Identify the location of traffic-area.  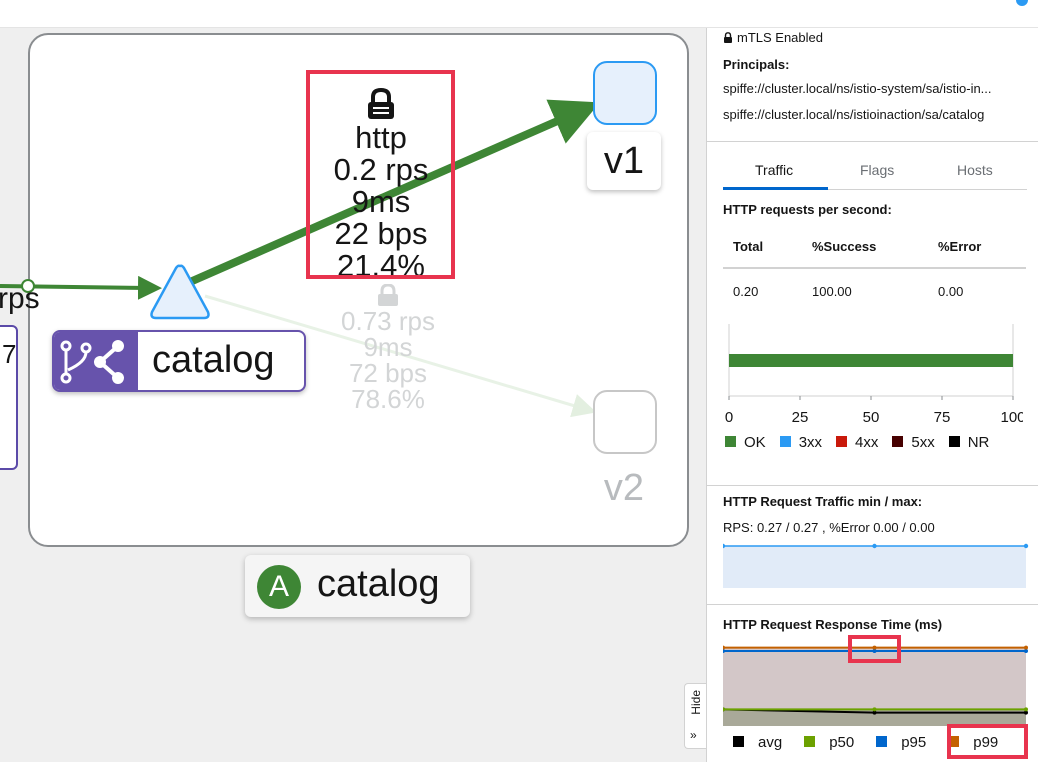
(874, 567).